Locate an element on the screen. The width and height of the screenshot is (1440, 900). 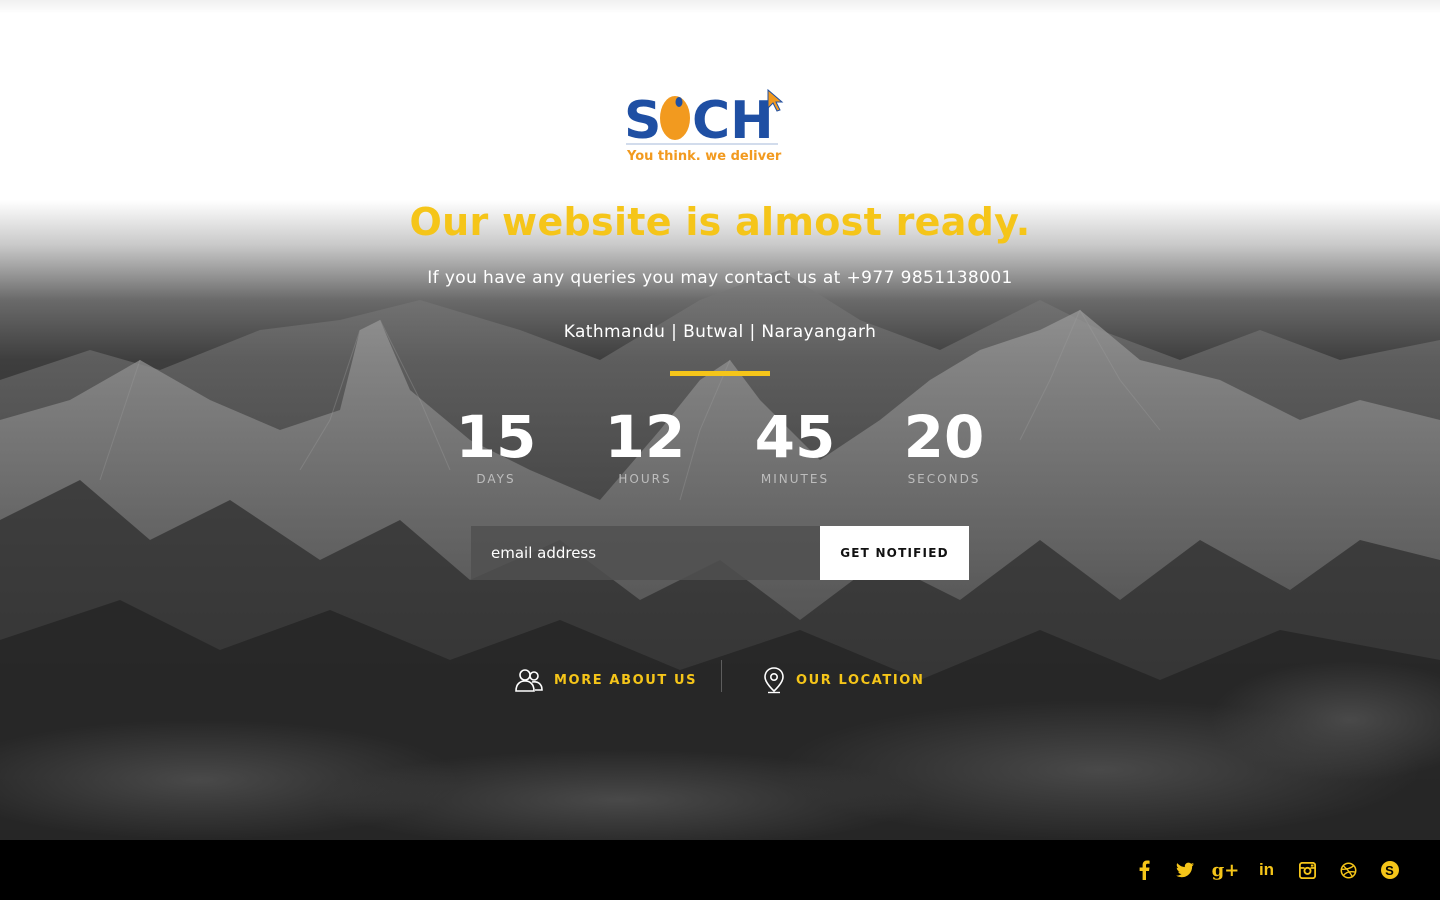
countdown-days-label: DAYS is located at coordinates (496, 479).